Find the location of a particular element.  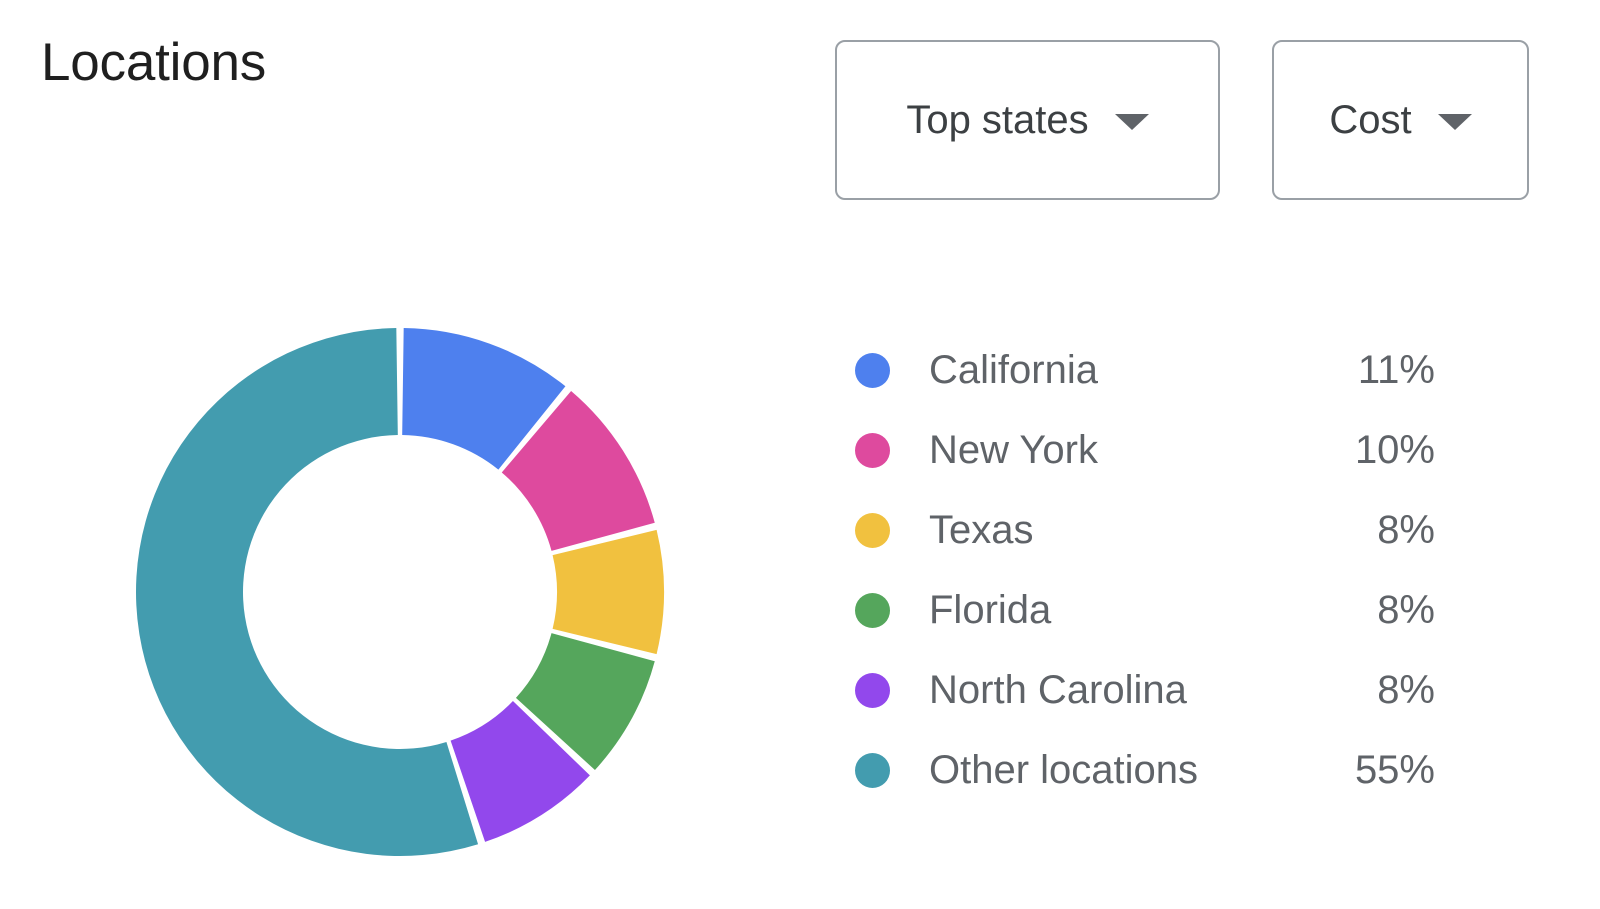

legend-item: North Carolina 8% is located at coordinates (1145, 690).